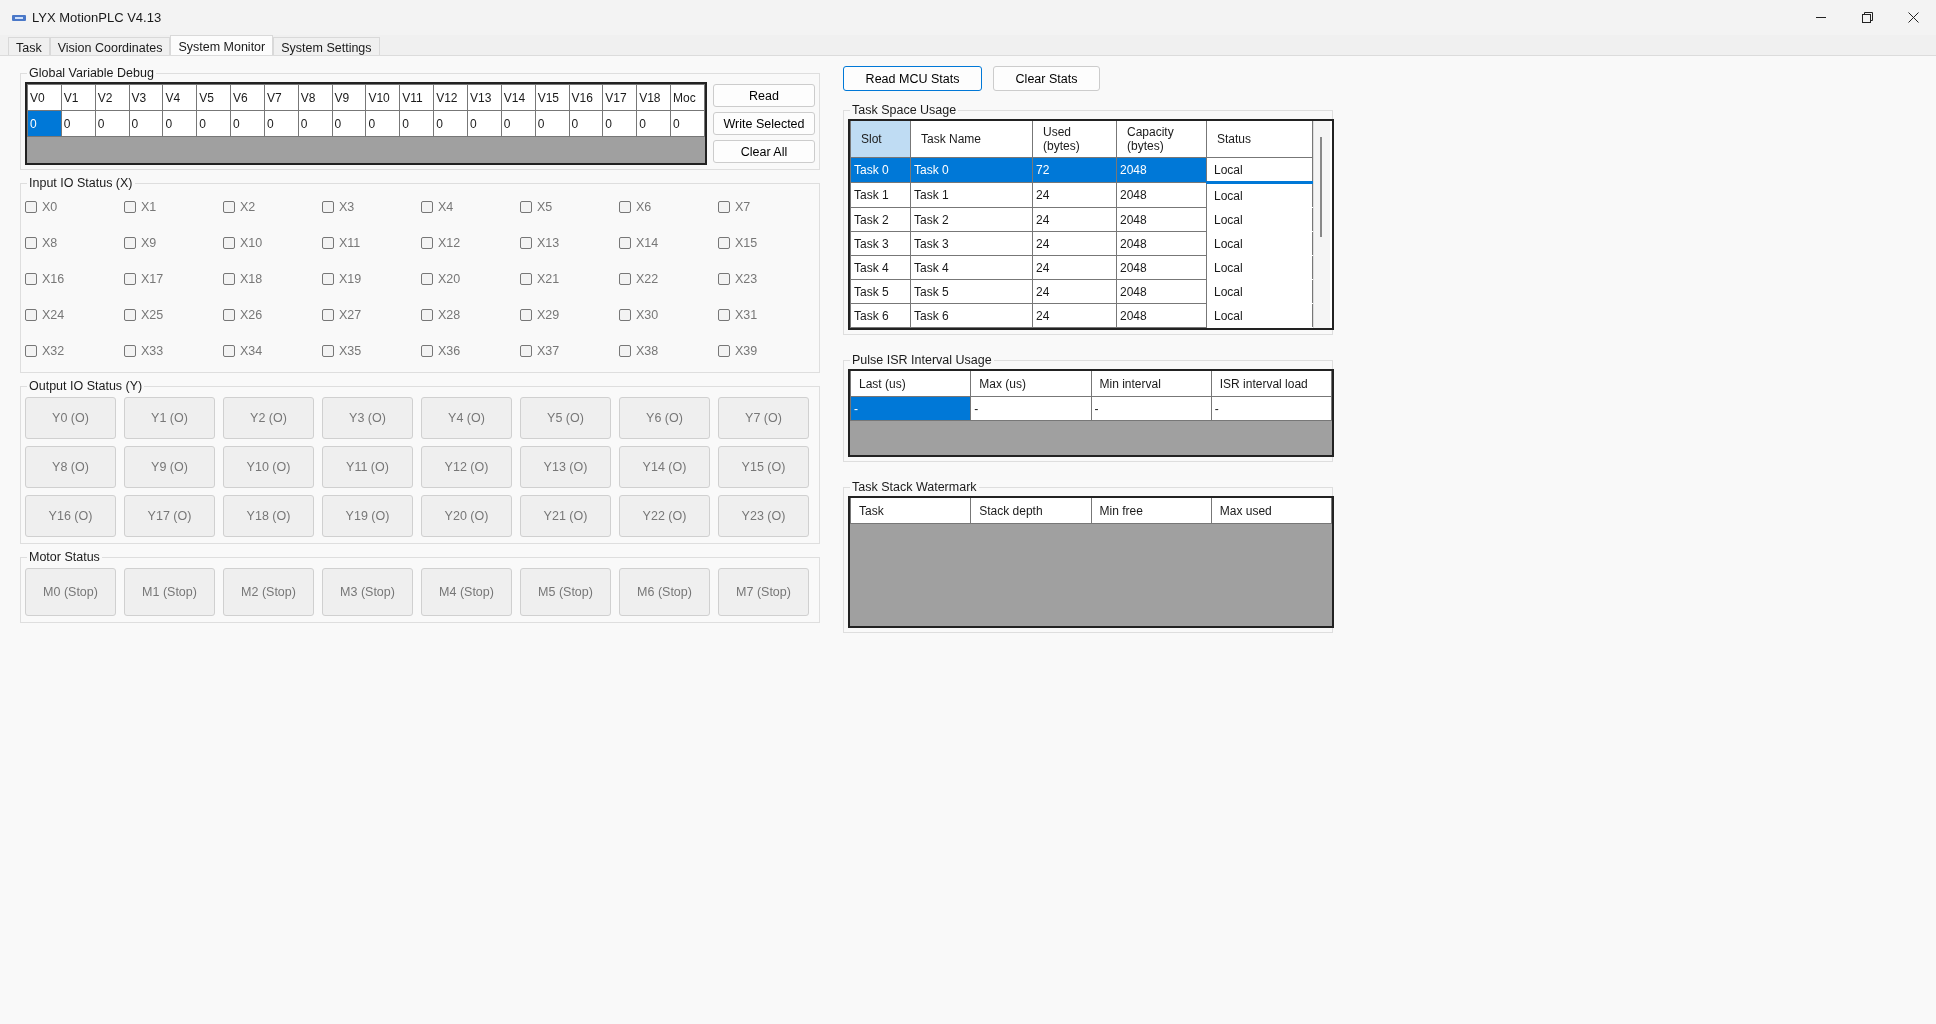 This screenshot has height=1024, width=1936. What do you see at coordinates (880, 139) in the screenshot?
I see `column-header: Slot` at bounding box center [880, 139].